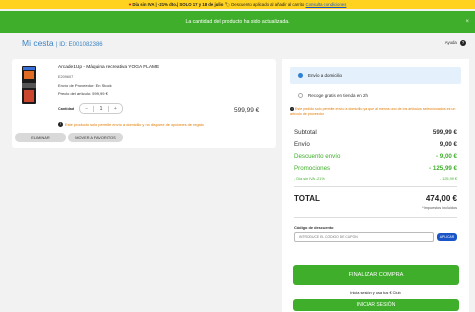 The width and height of the screenshot is (475, 312). I want to click on product-unit-price: Precio del artículo: 599,99 €, so click(83, 93).